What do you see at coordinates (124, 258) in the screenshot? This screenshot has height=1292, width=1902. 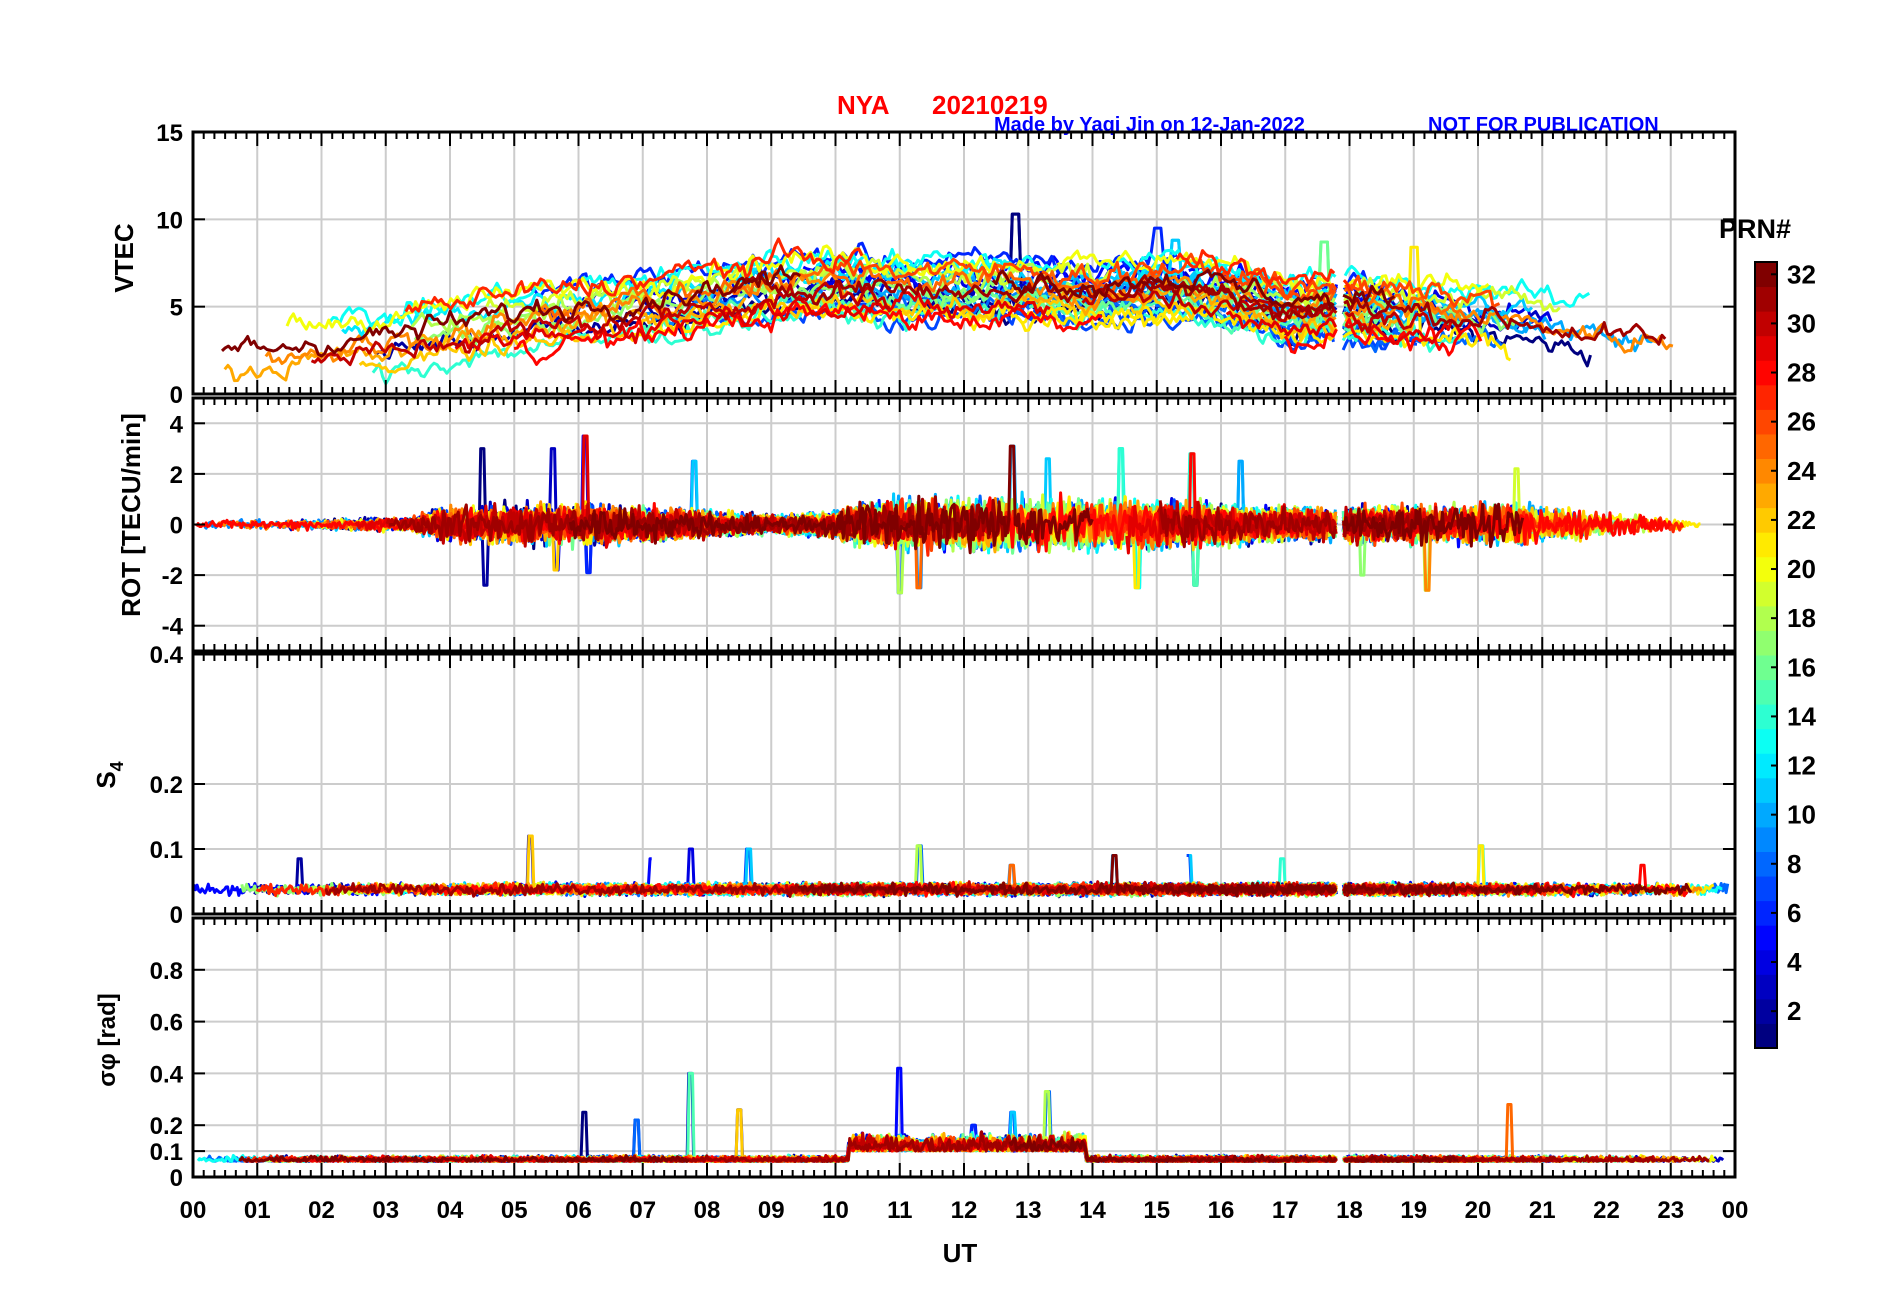 I see `vtec-ylabel: VTEC` at bounding box center [124, 258].